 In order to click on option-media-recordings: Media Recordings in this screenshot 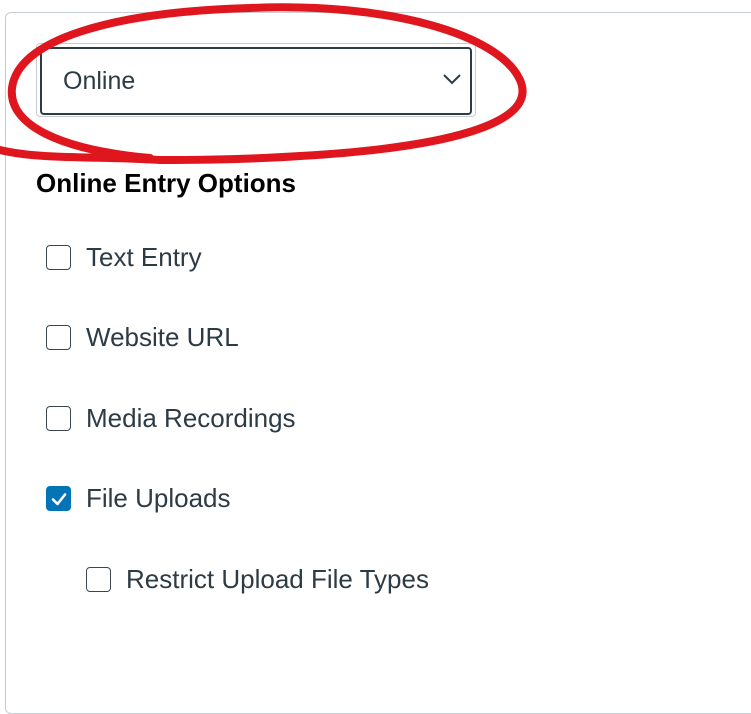, I will do `click(171, 418)`.